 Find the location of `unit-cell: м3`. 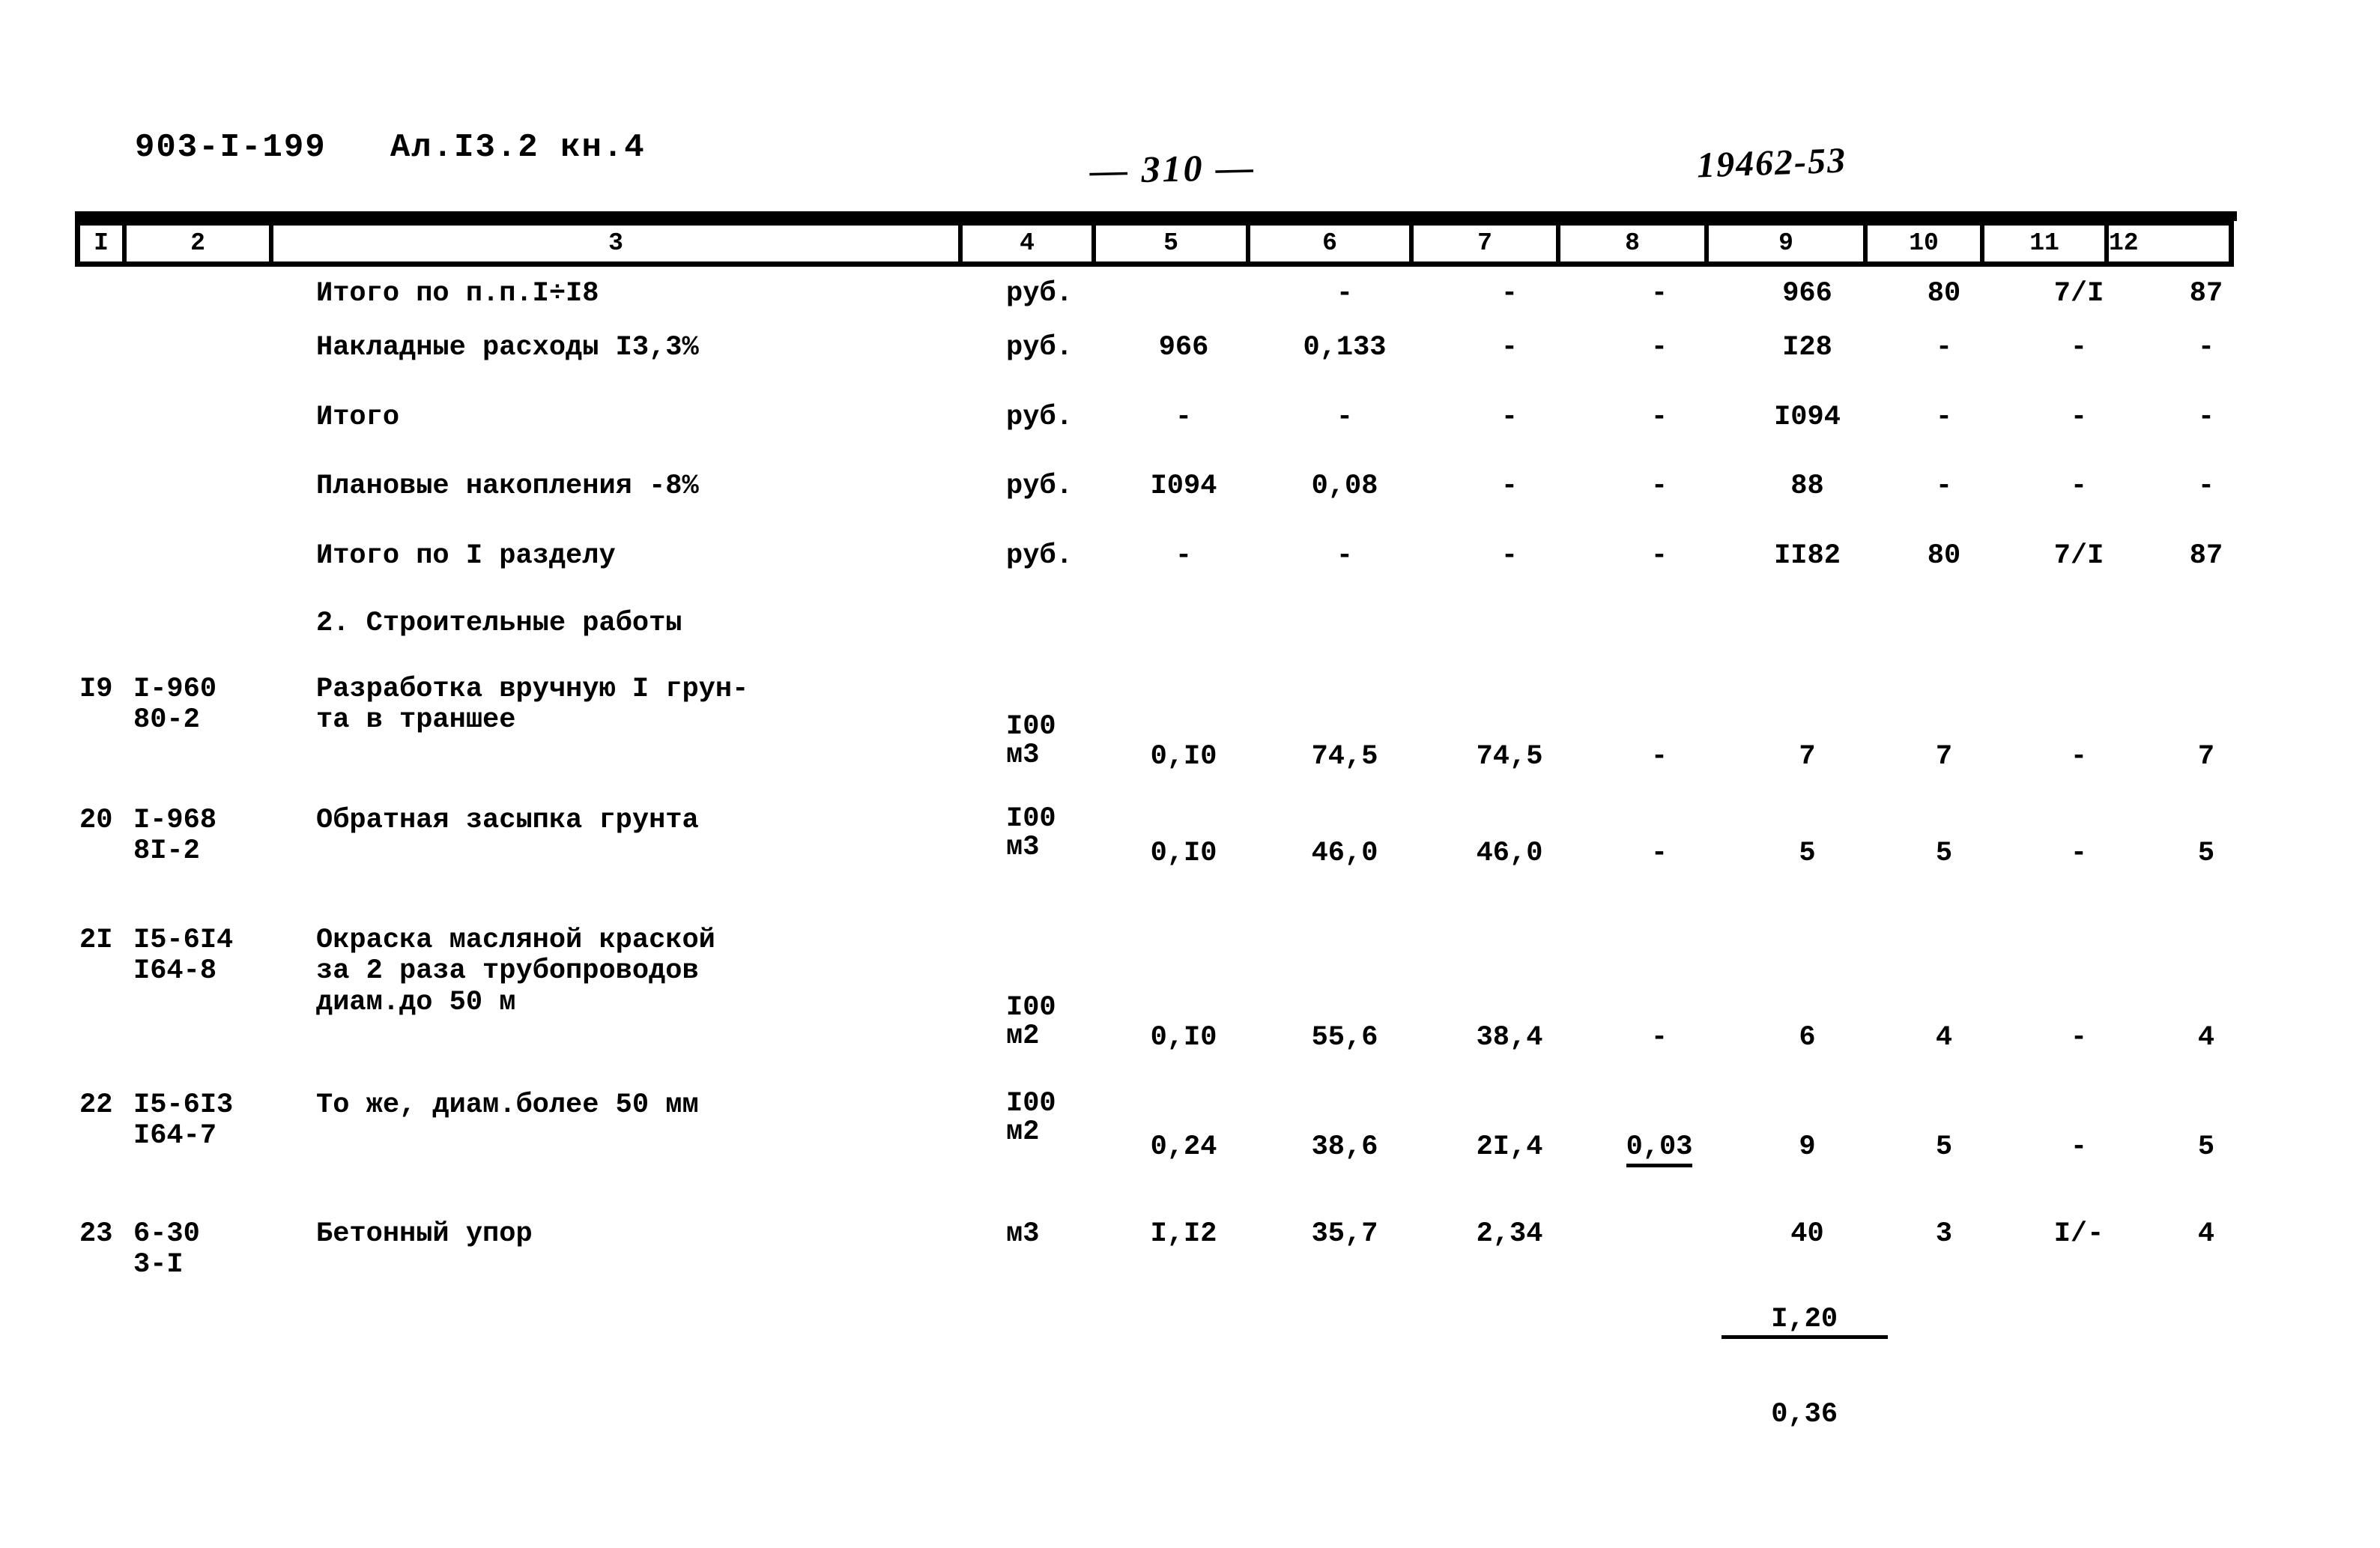

unit-cell: м3 is located at coordinates (1023, 1234).